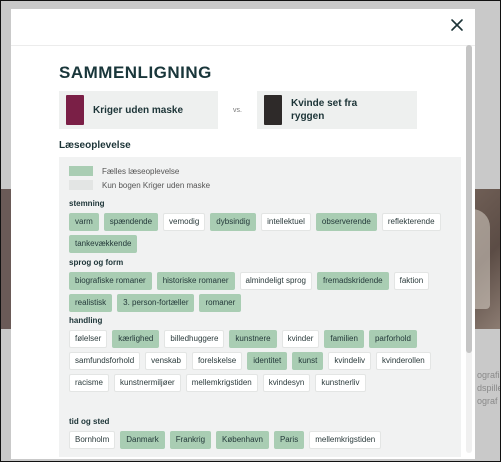 Image resolution: width=501 pixels, height=462 pixels. I want to click on tag-shared: historiske romaner, so click(195, 281).